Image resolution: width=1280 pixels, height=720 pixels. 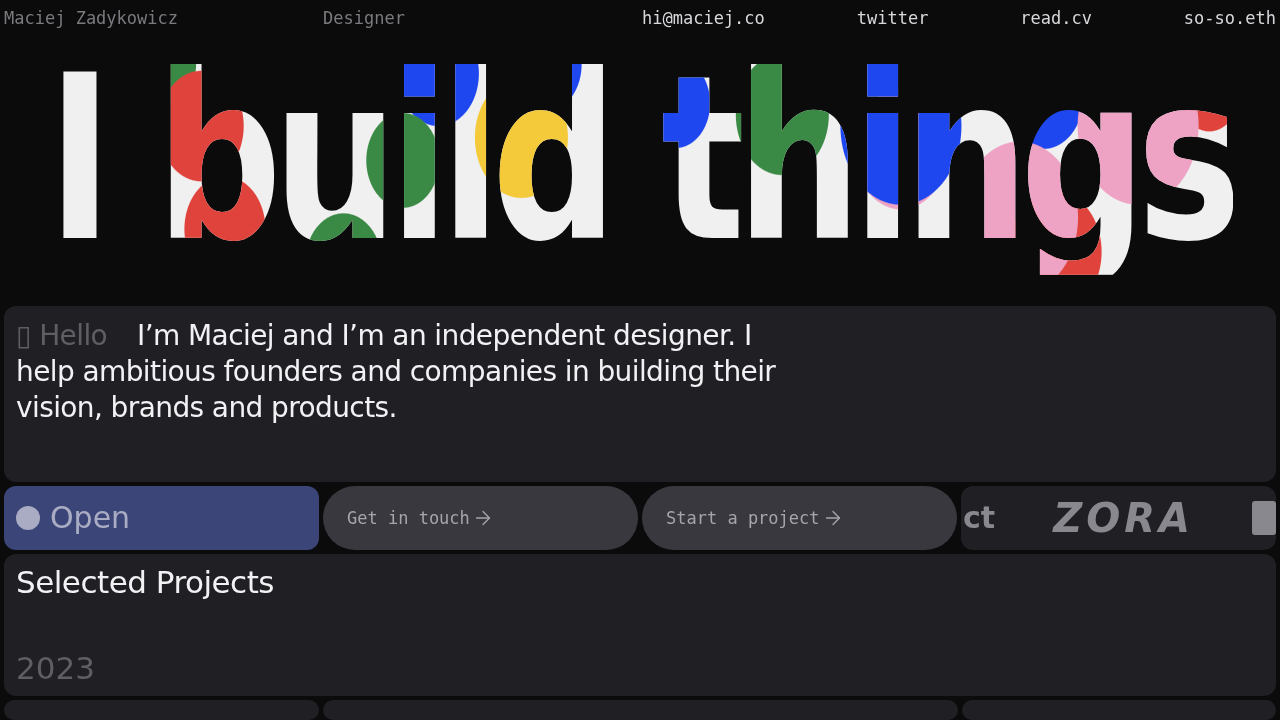 What do you see at coordinates (799, 517) in the screenshot?
I see `link-button: Start a project` at bounding box center [799, 517].